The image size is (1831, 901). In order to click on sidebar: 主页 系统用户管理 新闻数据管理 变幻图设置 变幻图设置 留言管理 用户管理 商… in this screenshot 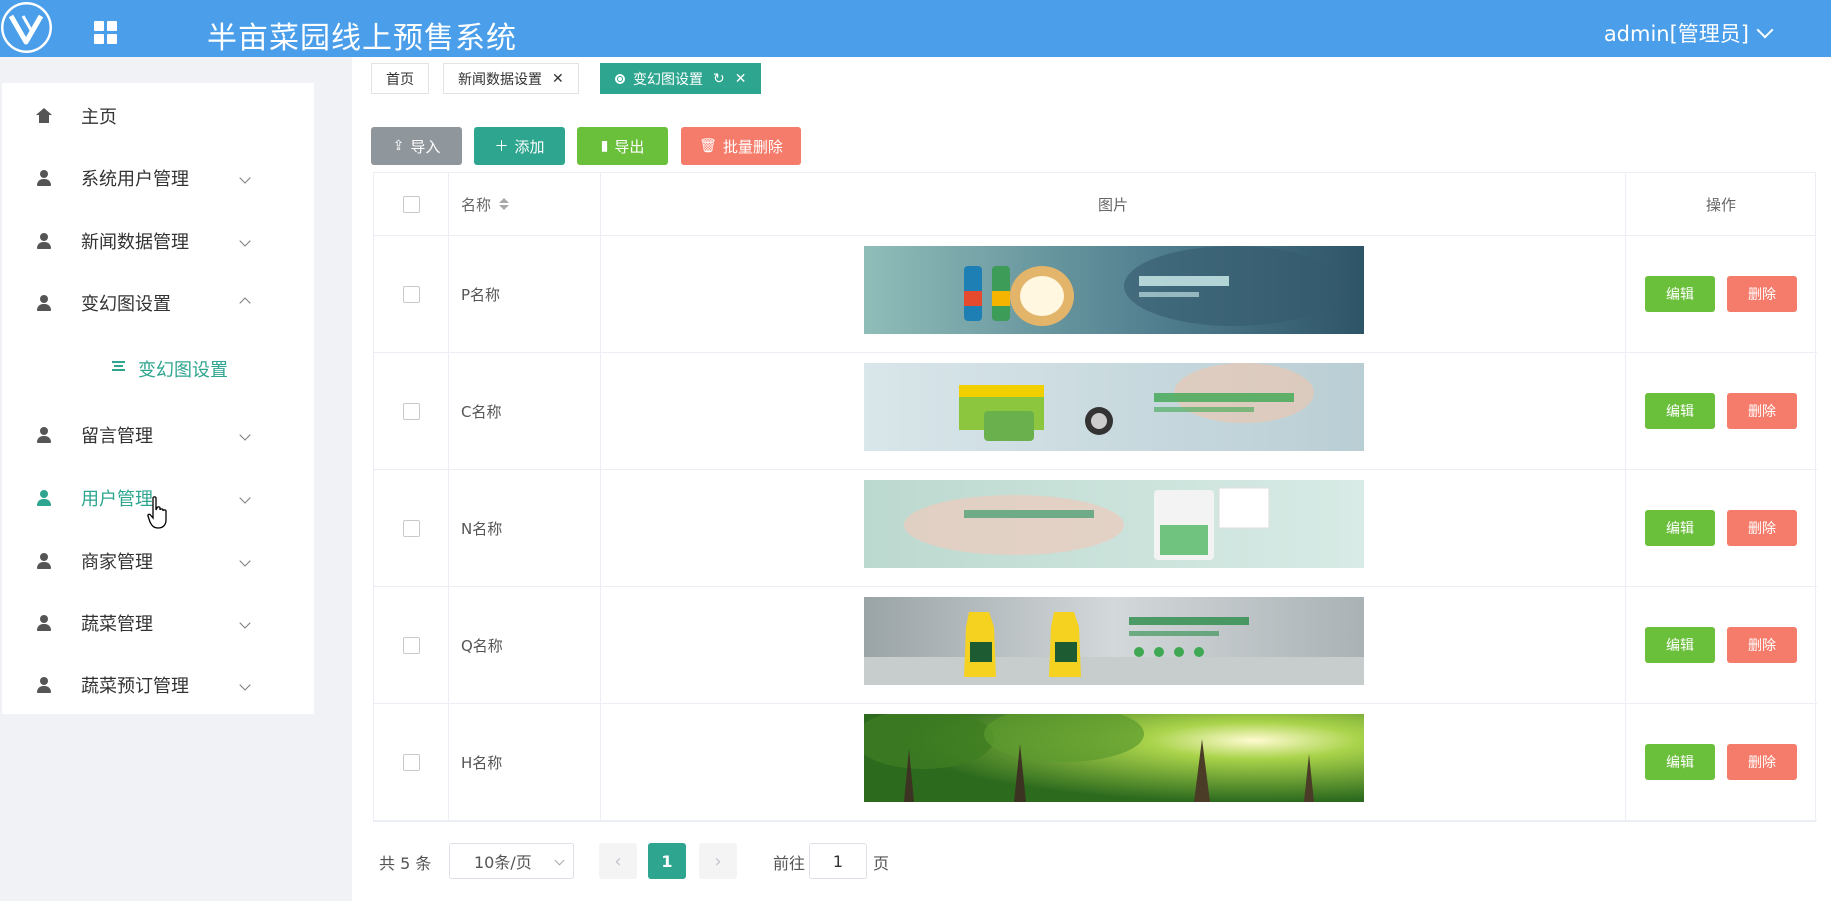, I will do `click(158, 398)`.